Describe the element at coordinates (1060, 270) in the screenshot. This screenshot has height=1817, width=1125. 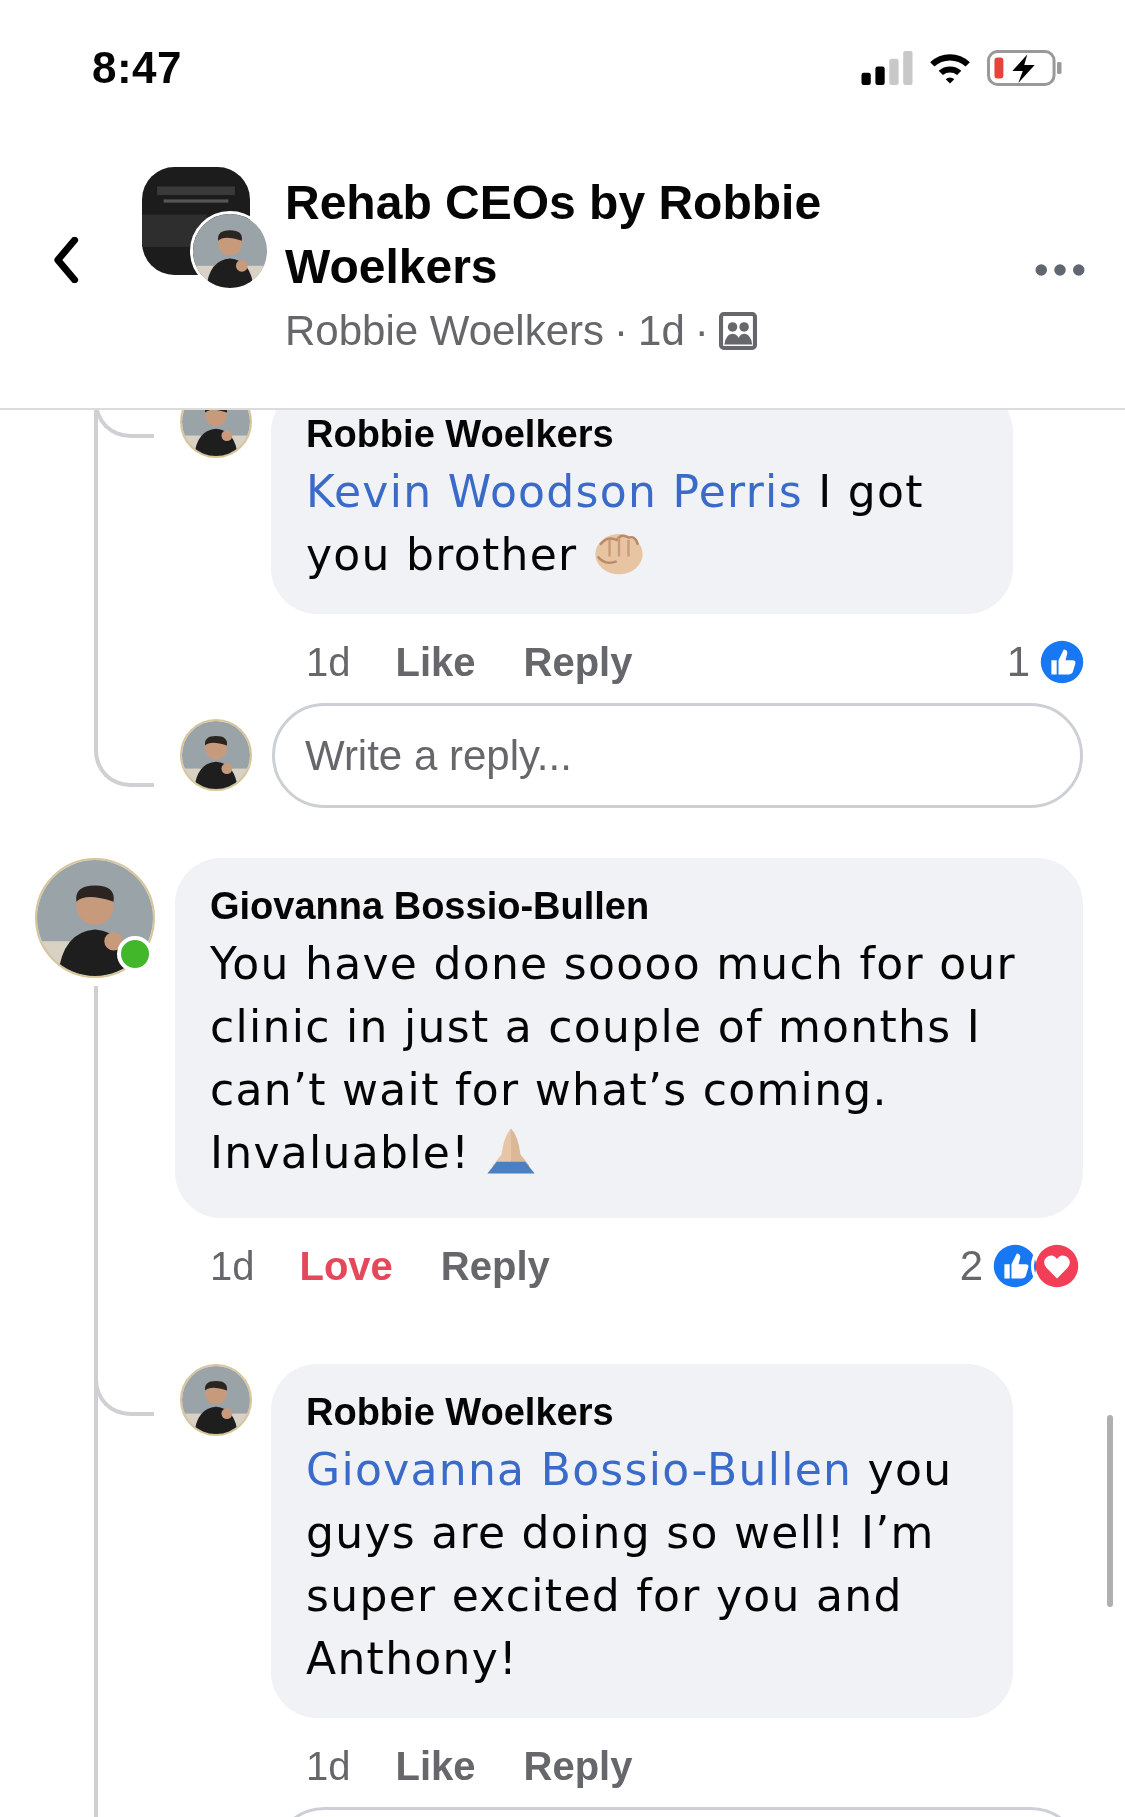
I see `more-icon` at that location.